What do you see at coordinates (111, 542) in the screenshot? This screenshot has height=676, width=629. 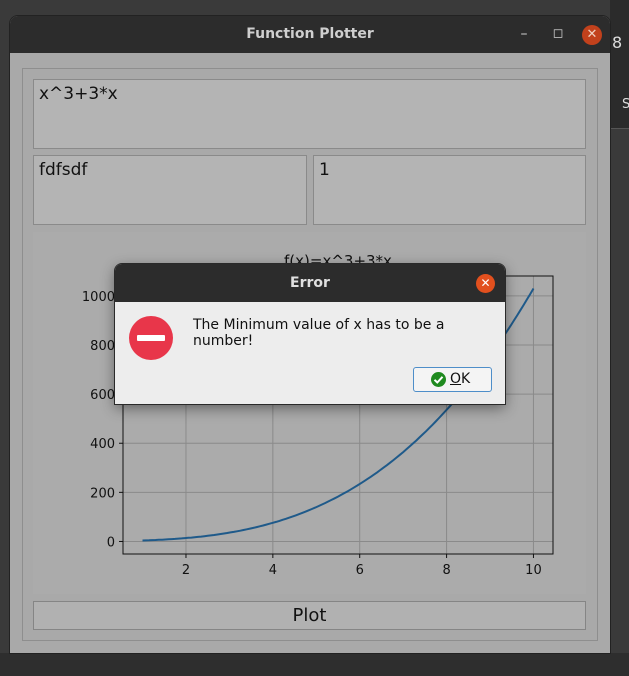 I see `y-tick-label: 0` at bounding box center [111, 542].